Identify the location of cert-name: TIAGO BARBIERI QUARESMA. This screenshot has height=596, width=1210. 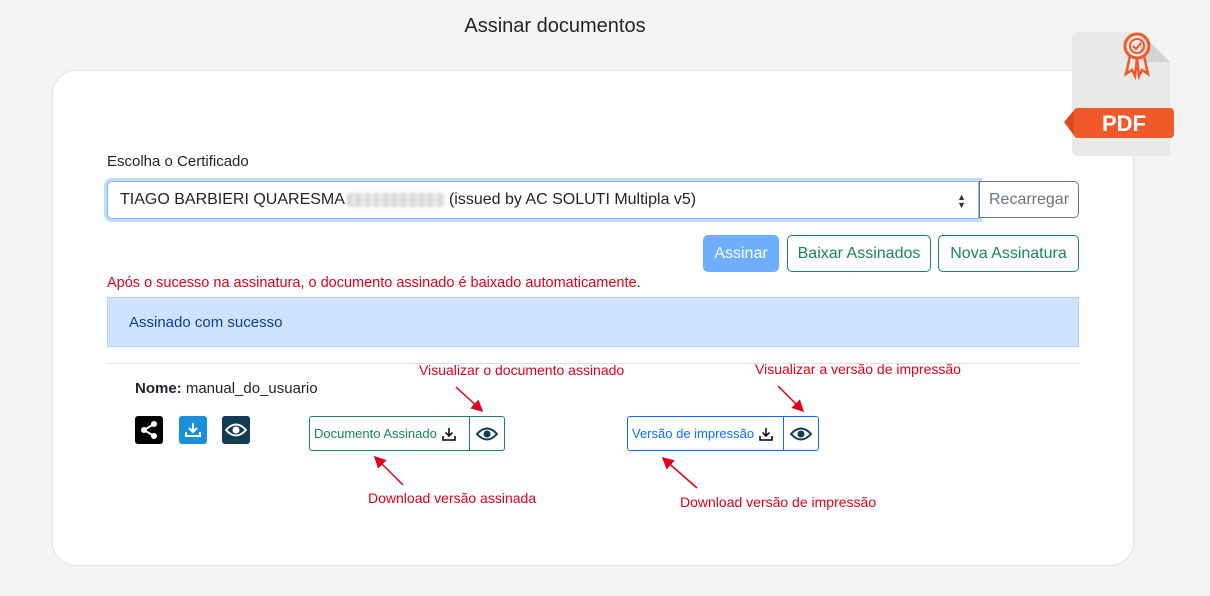
(232, 199).